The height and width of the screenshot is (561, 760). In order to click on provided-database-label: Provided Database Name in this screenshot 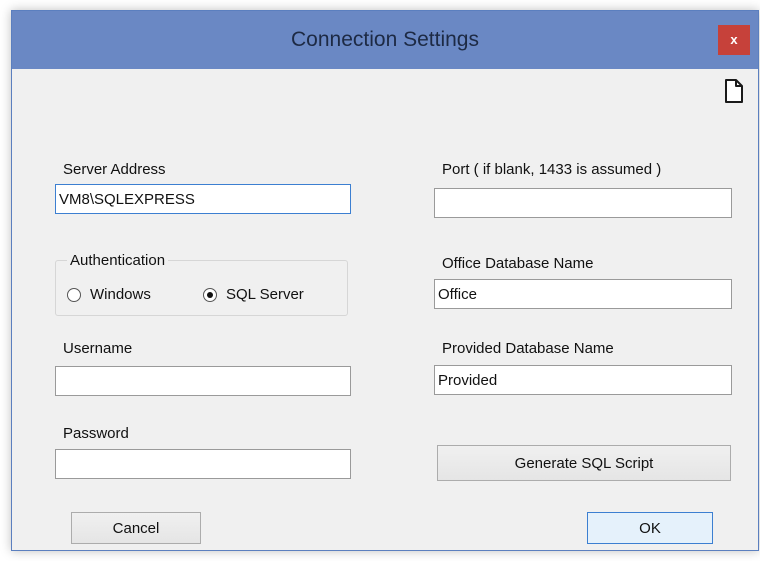, I will do `click(528, 348)`.